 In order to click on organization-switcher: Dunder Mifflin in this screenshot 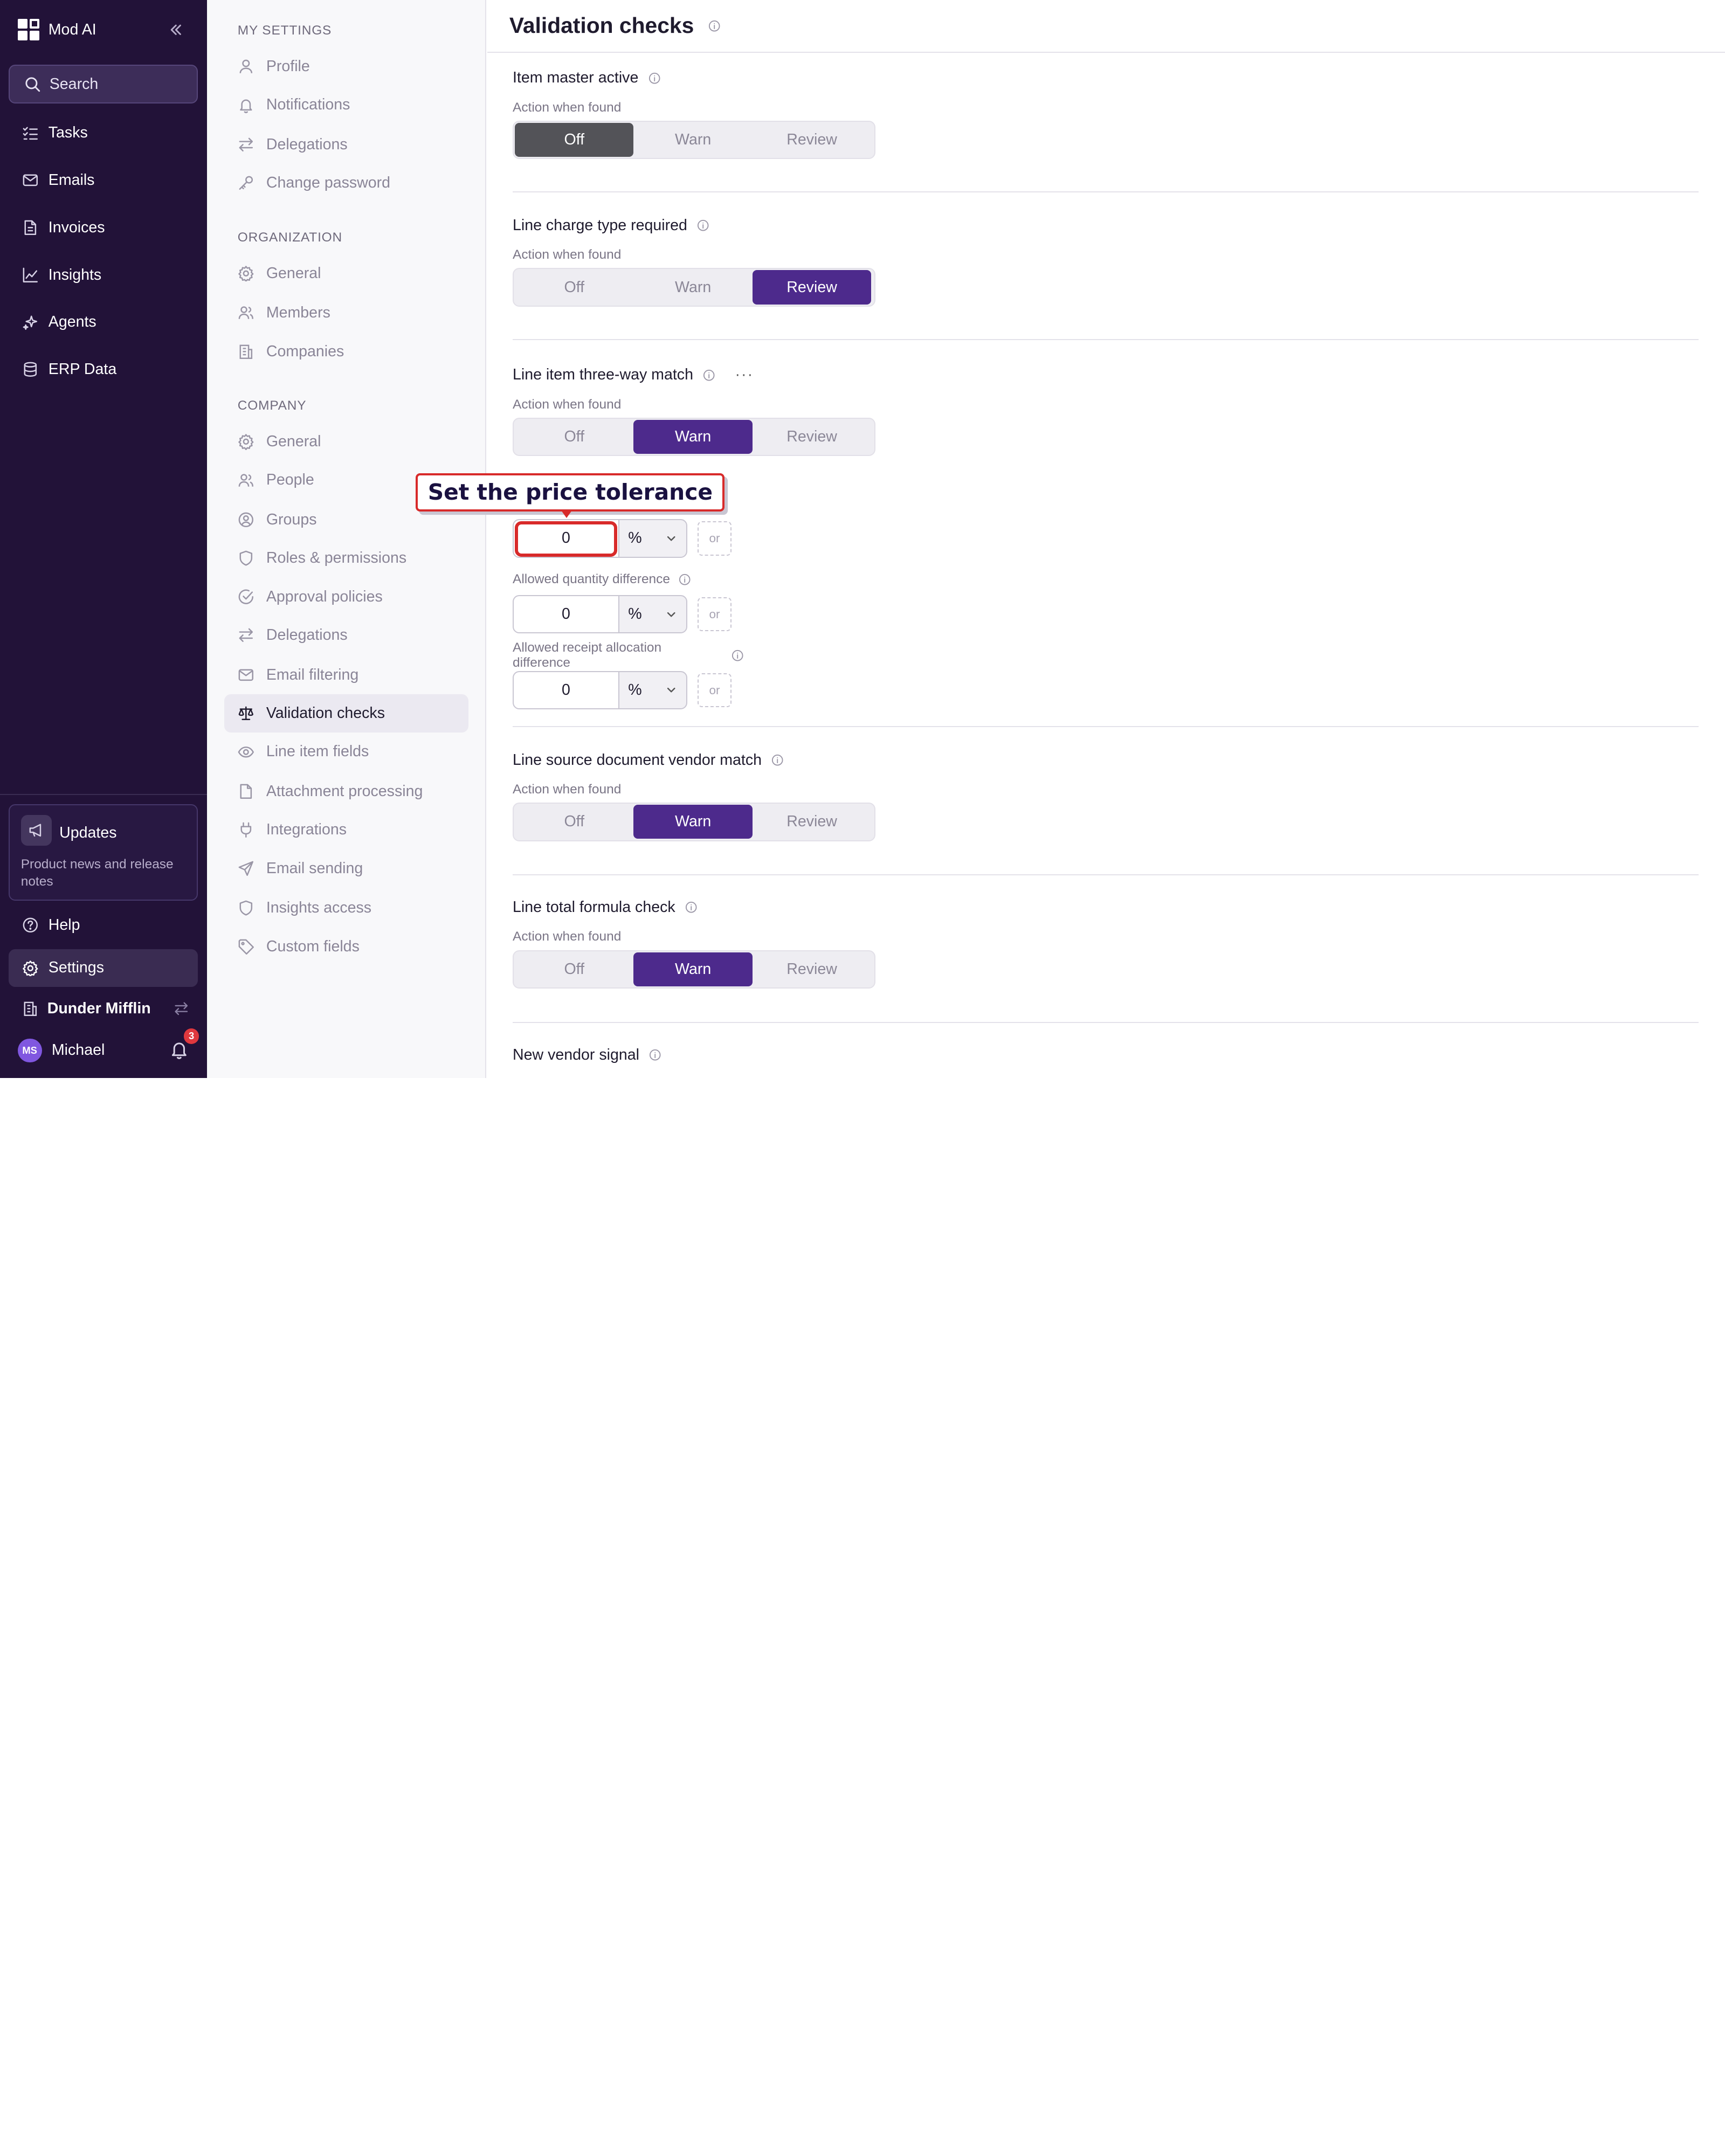, I will do `click(106, 1009)`.